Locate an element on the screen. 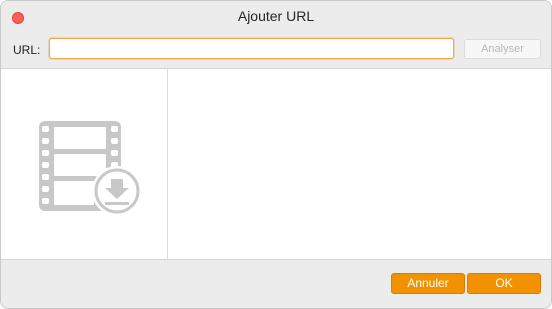  dialog-title: Ajouter URL is located at coordinates (276, 16).